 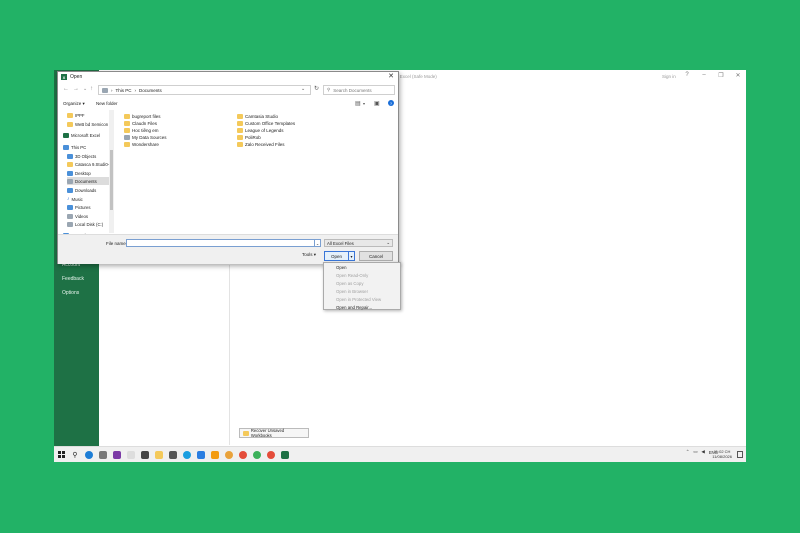 I want to click on nav-item-label: Catasca 9.Studi0-, so click(x=92, y=164).